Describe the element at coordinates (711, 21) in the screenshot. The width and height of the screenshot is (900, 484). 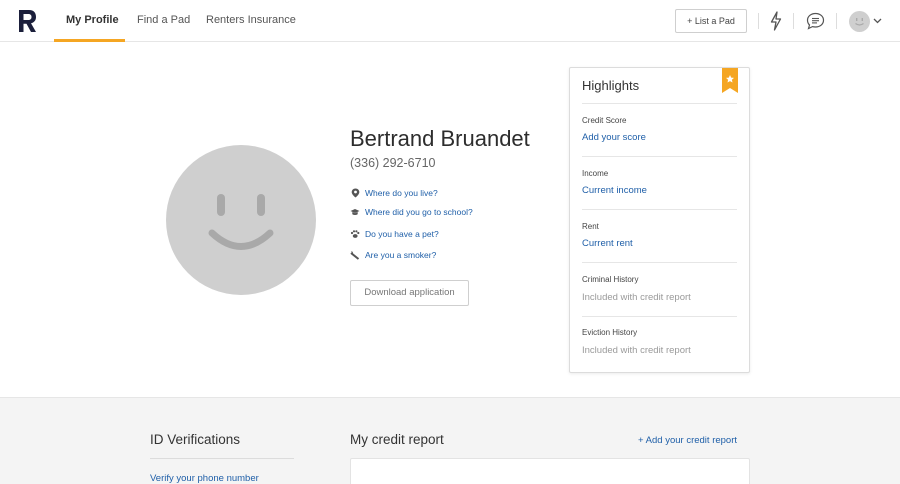
I see `list-a-pad-button: + List a Pad` at that location.